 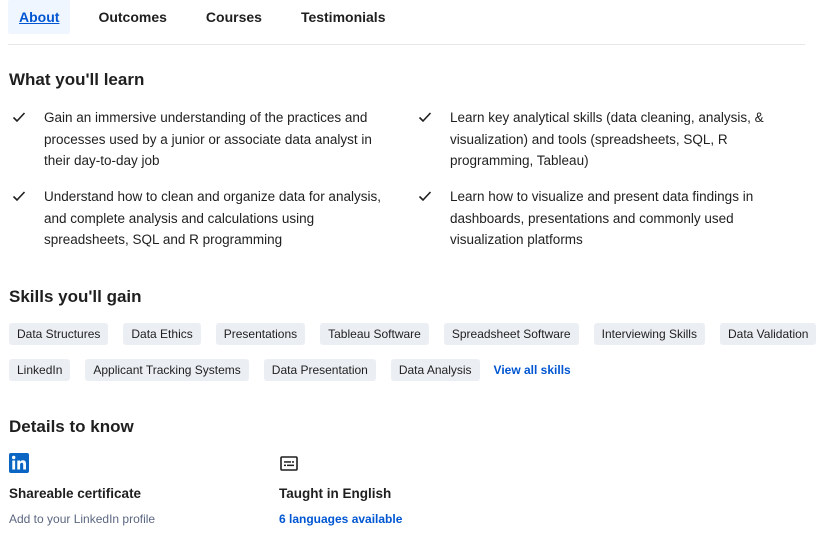 What do you see at coordinates (39, 17) in the screenshot?
I see `tab-about: About` at bounding box center [39, 17].